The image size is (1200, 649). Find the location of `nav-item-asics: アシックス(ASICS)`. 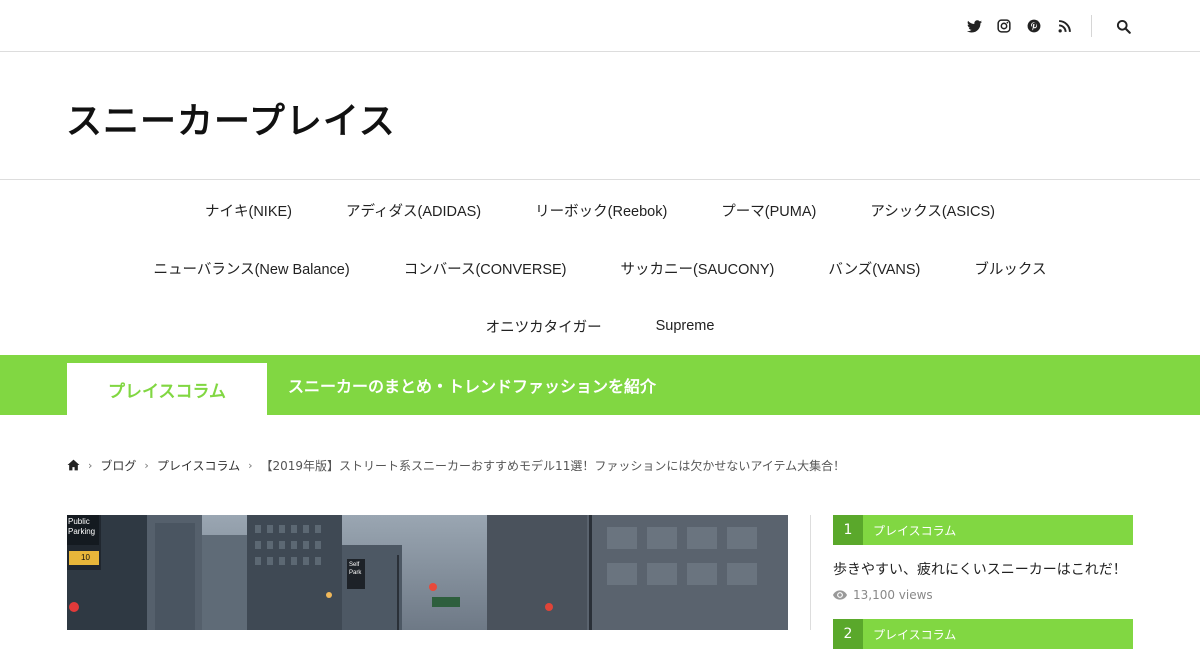

nav-item-asics: アシックス(ASICS) is located at coordinates (932, 210).